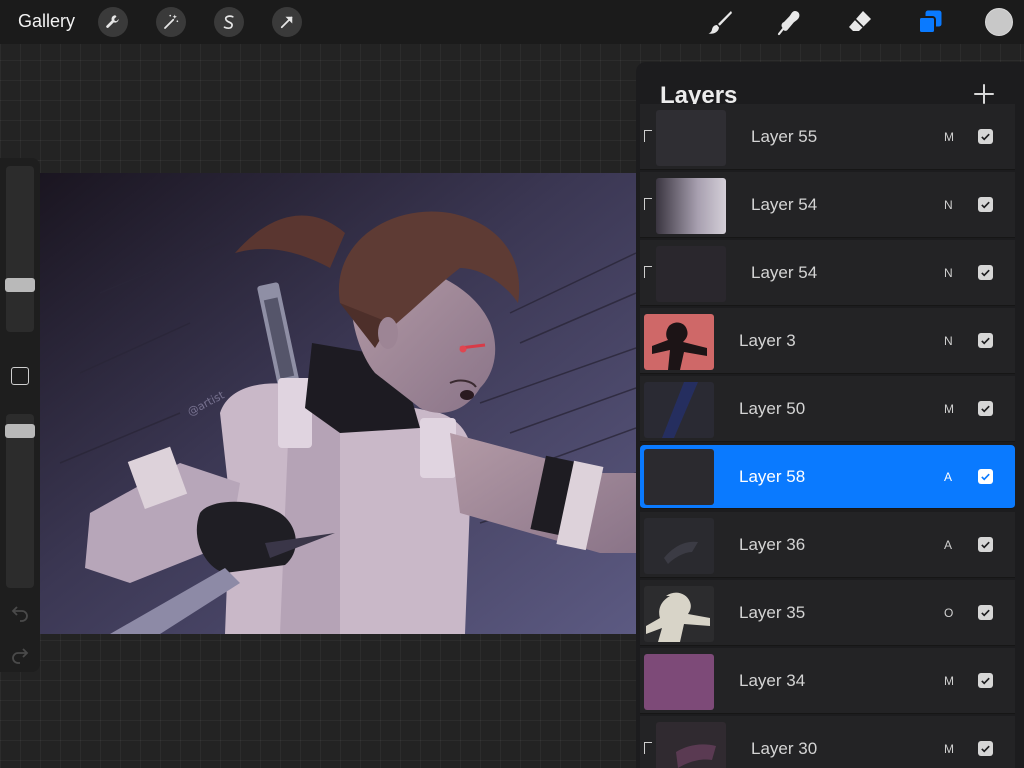 This screenshot has width=1024, height=768. What do you see at coordinates (20, 612) in the screenshot?
I see `undo-icon` at bounding box center [20, 612].